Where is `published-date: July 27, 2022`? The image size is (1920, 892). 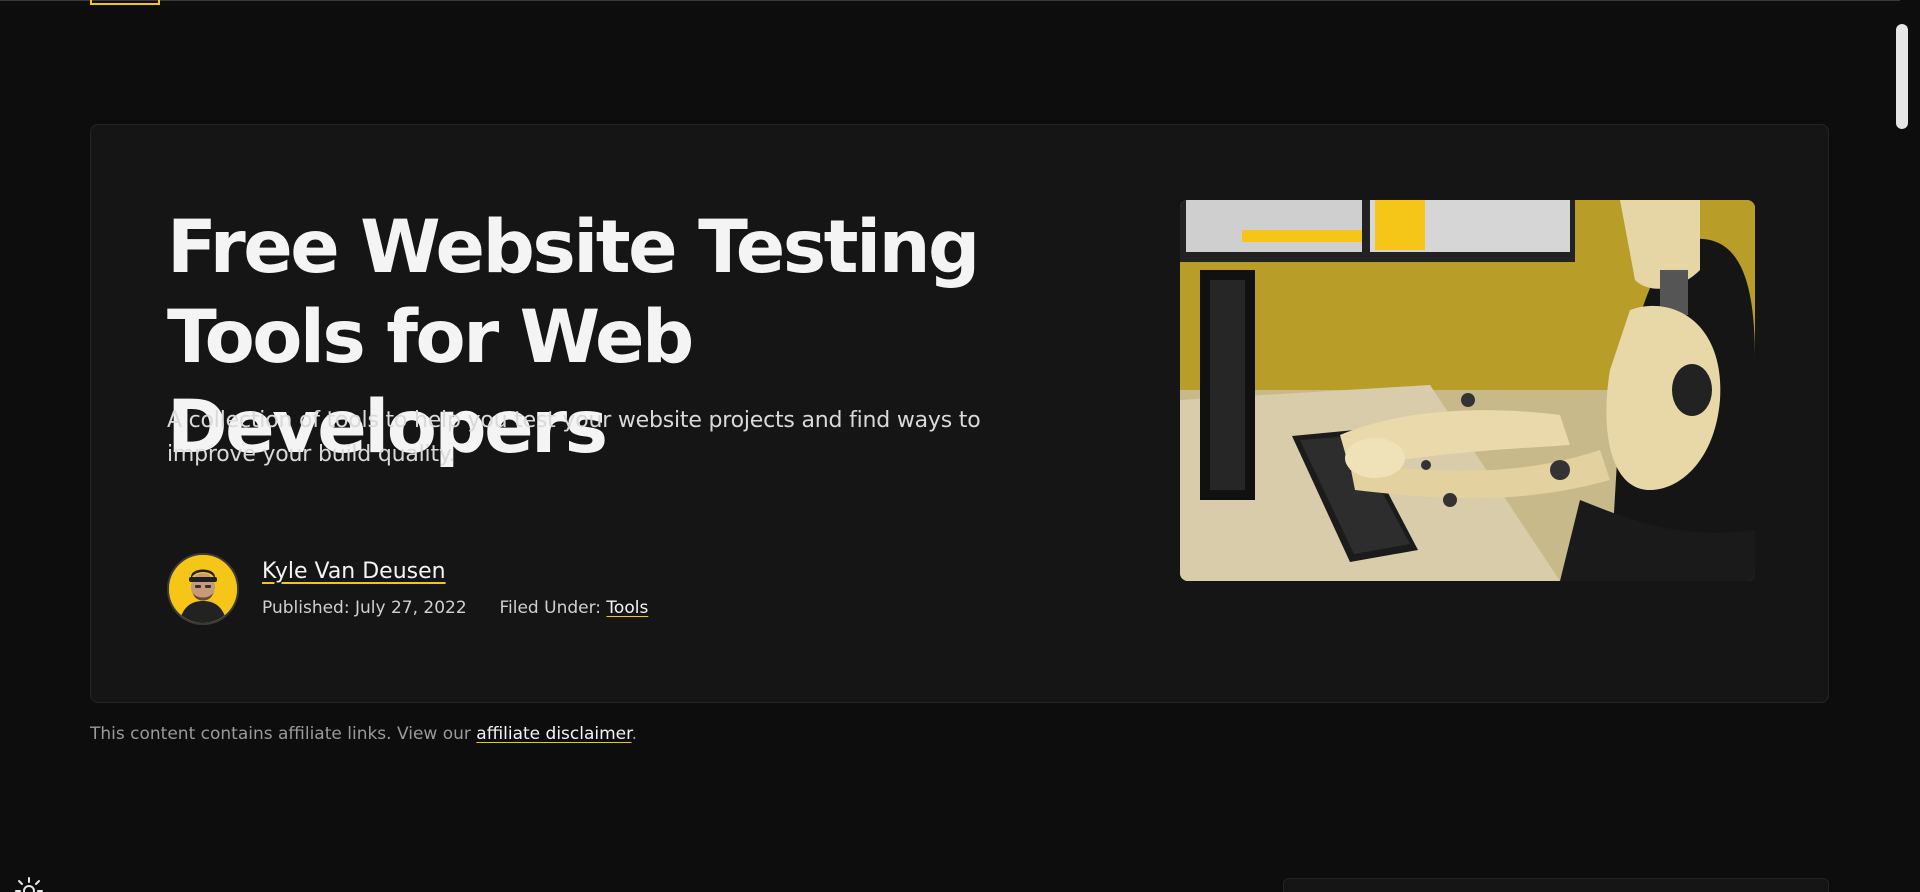 published-date: July 27, 2022 is located at coordinates (410, 608).